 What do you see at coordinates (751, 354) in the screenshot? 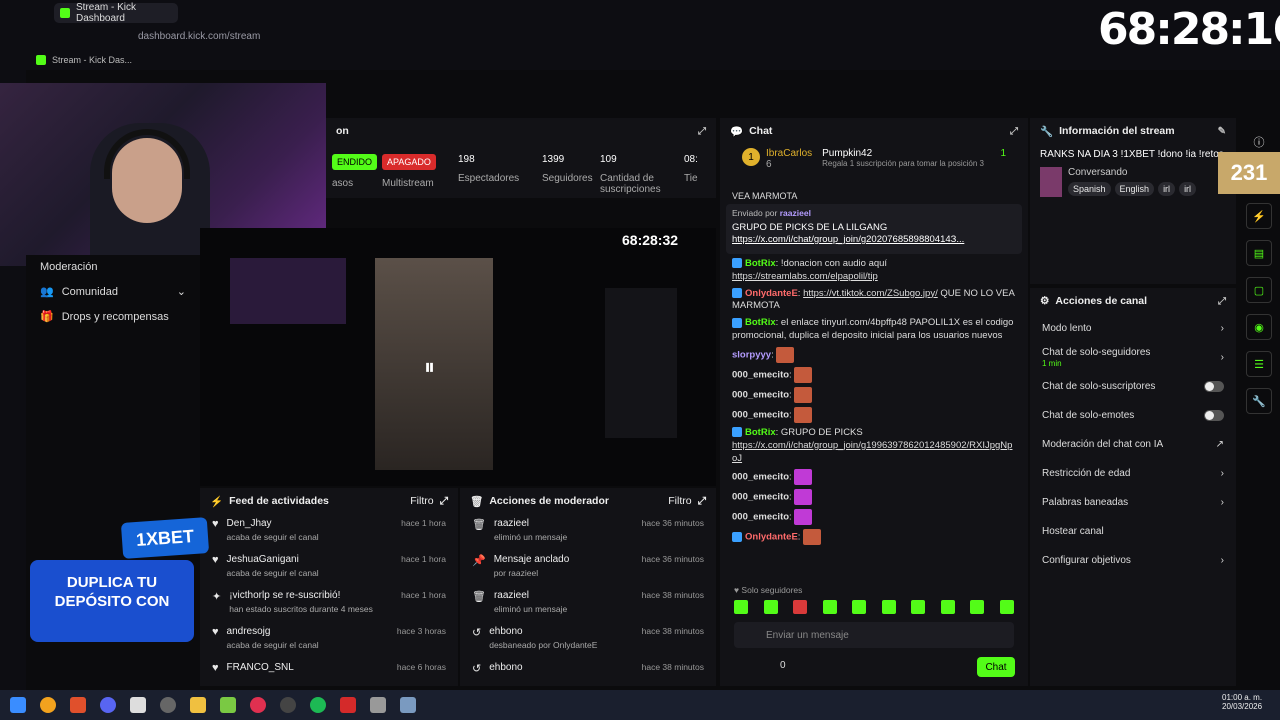
I see `chat-user: slorpyyy` at bounding box center [751, 354].